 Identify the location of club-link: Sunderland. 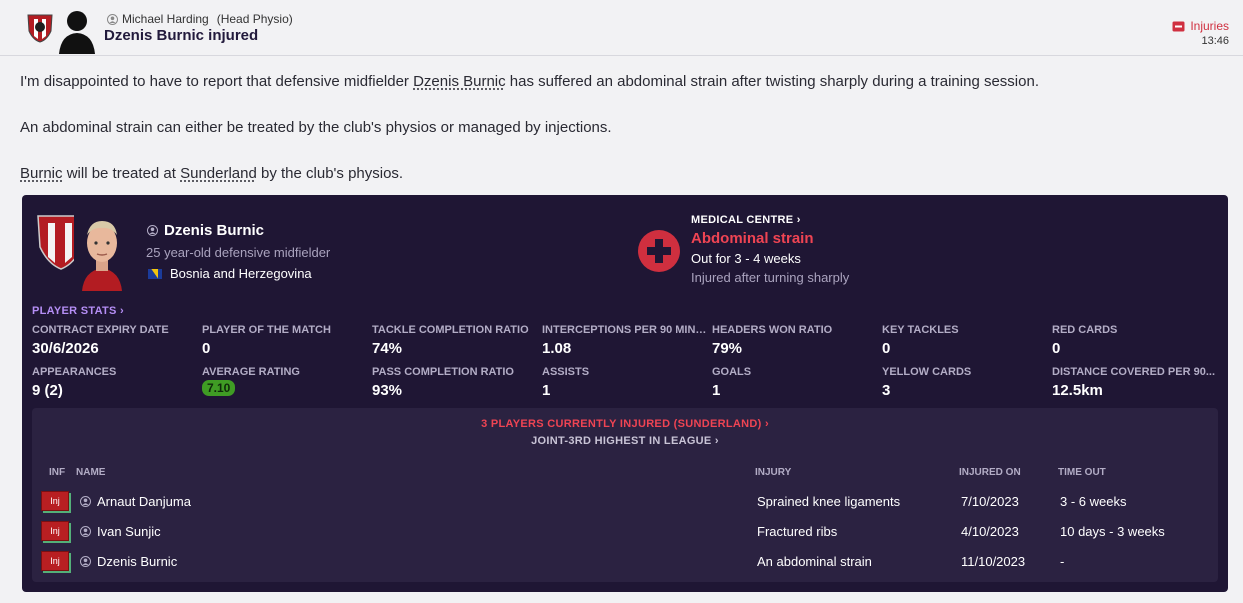
(218, 173).